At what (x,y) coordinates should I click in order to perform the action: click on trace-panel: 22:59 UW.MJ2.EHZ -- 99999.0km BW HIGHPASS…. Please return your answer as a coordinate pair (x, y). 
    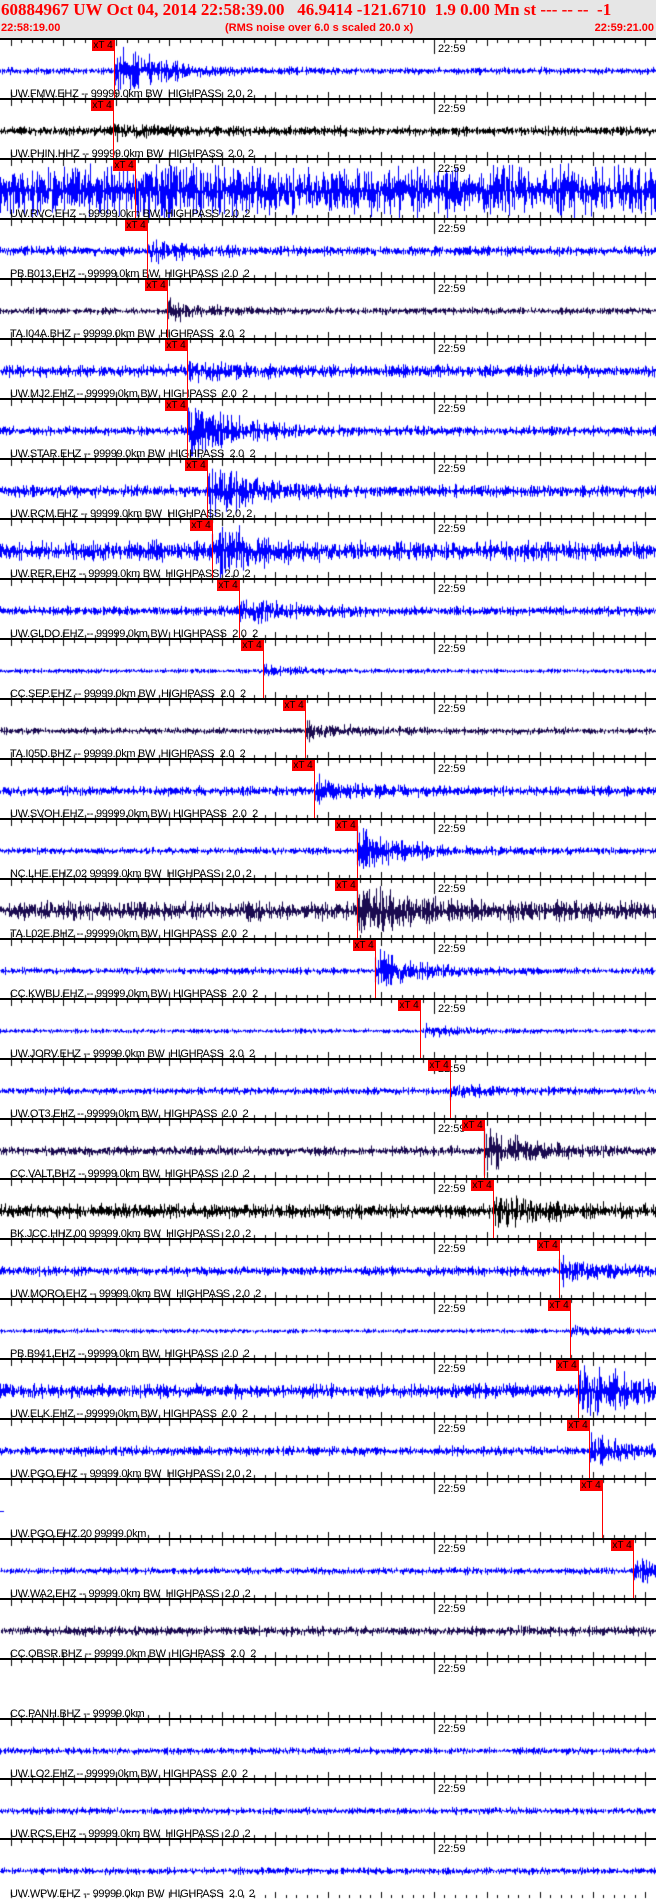
    Looking at the image, I should click on (328, 369).